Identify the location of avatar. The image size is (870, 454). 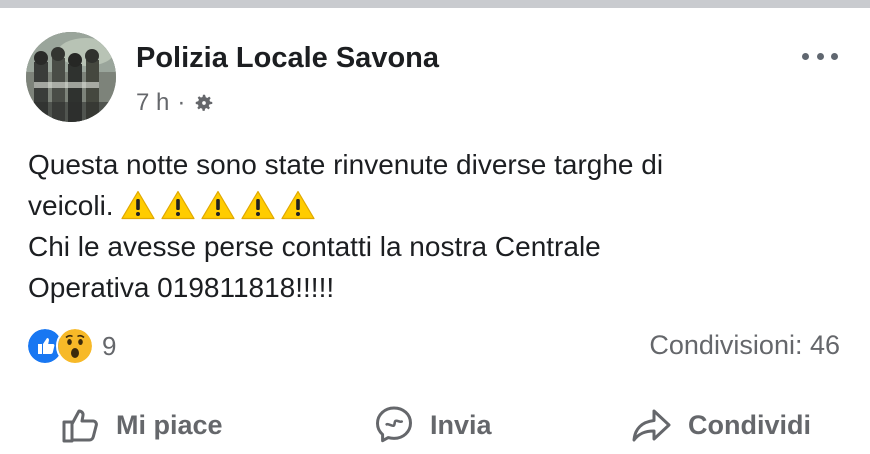
(71, 77).